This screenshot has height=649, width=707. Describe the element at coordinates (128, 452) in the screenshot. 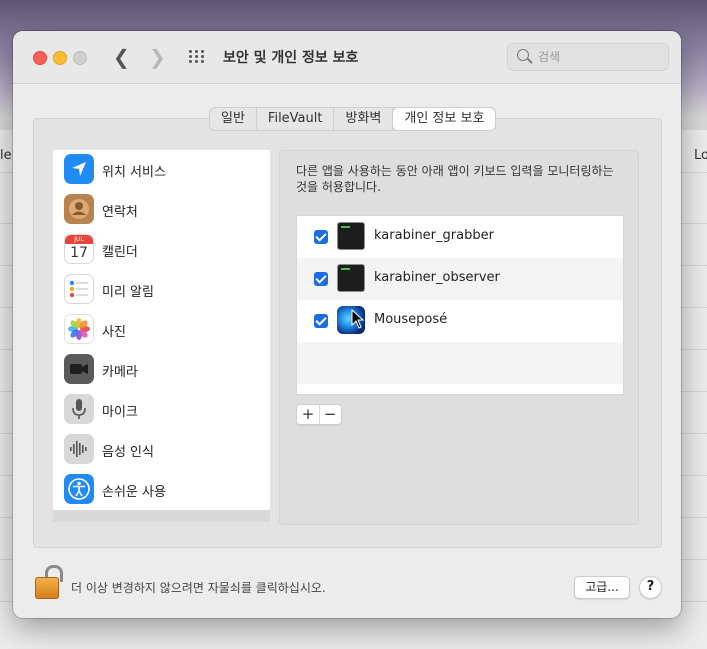

I see `sidebar-item-label: 음성 인식` at that location.